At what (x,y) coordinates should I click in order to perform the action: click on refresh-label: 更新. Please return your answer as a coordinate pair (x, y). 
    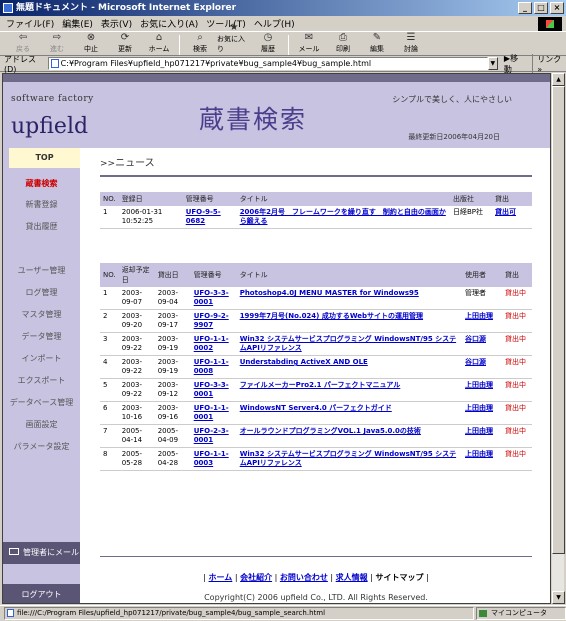
    Looking at the image, I should click on (125, 49).